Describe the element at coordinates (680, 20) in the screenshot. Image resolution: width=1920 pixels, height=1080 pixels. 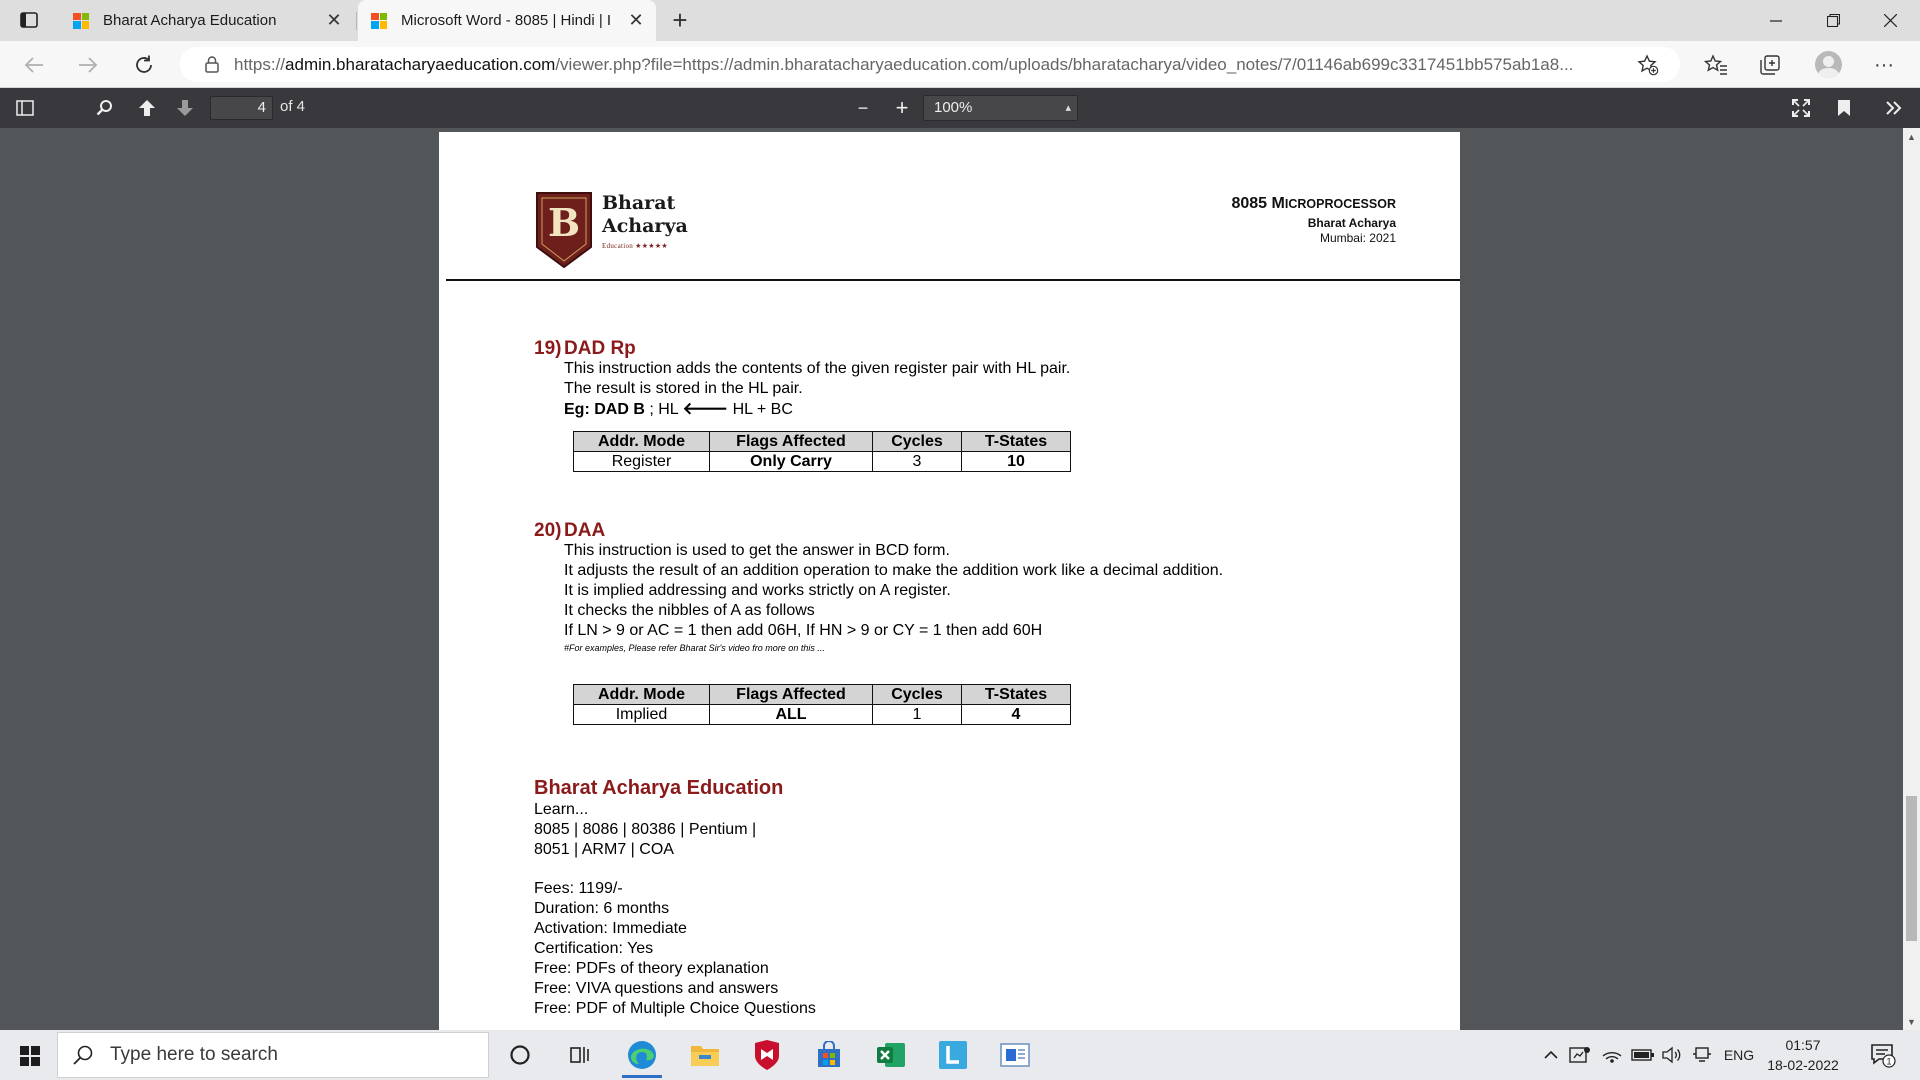
I see `new-tab-icon: +` at that location.